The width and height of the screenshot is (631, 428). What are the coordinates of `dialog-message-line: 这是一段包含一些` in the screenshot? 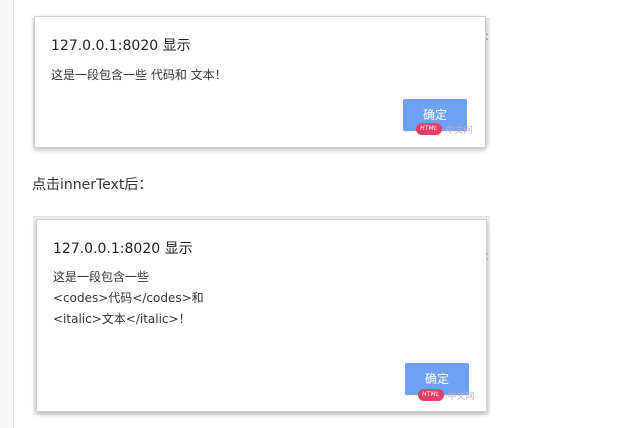 It's located at (101, 277).